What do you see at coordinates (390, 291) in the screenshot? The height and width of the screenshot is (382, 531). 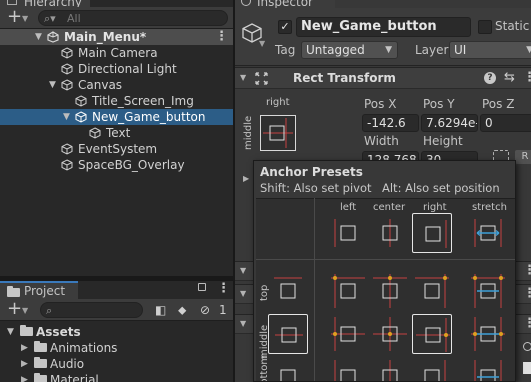 I see `anchor-preset-top-center` at bounding box center [390, 291].